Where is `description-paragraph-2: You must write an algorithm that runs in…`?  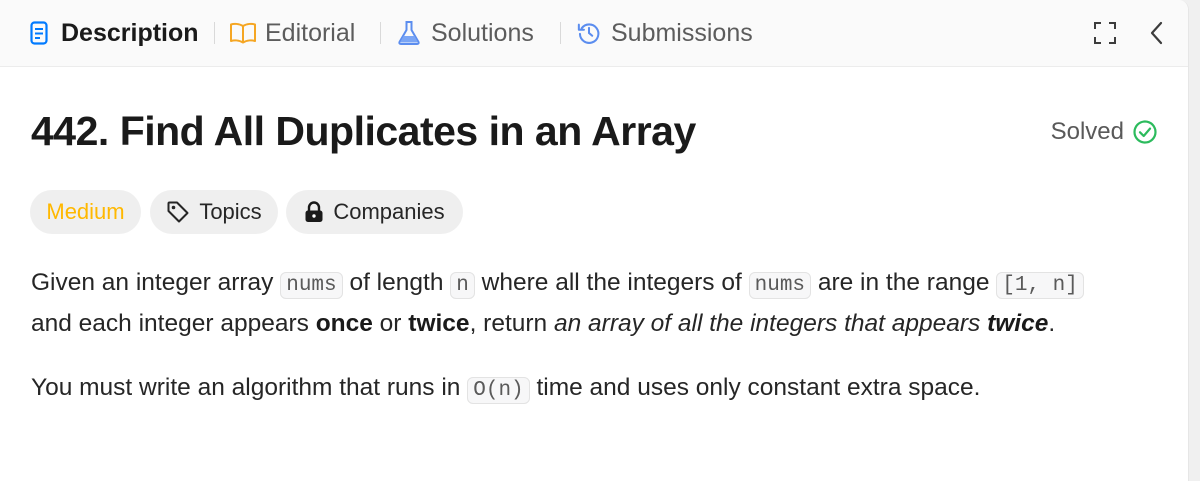 description-paragraph-2: You must write an algorithm that runs in… is located at coordinates (601, 389).